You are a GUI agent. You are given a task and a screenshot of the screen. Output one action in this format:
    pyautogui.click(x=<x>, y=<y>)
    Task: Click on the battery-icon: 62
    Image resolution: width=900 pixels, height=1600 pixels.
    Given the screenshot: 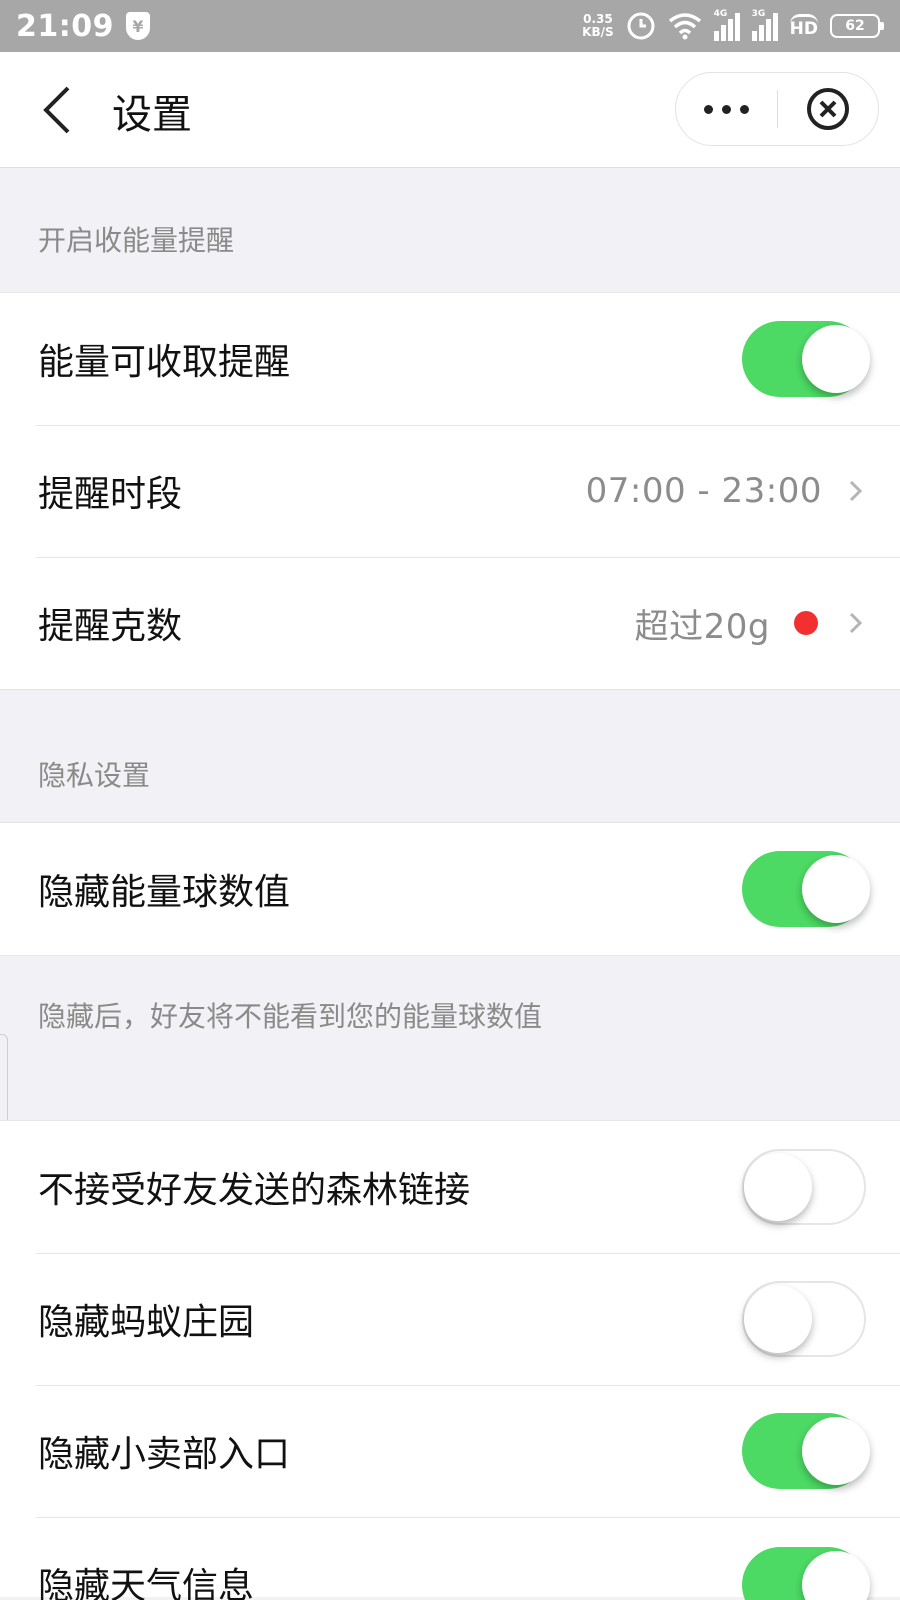 What is the action you would take?
    pyautogui.click(x=857, y=26)
    